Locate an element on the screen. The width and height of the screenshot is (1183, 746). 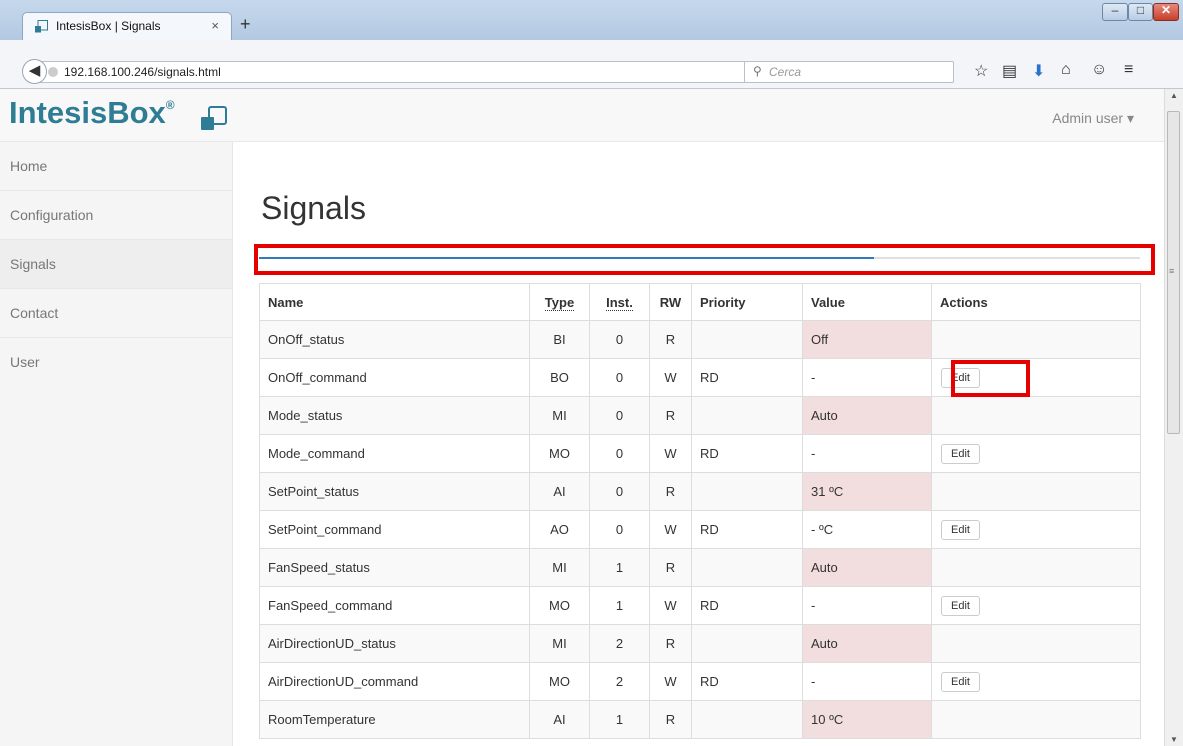
scroll-down-icon: ▼ is located at coordinates (1174, 739).